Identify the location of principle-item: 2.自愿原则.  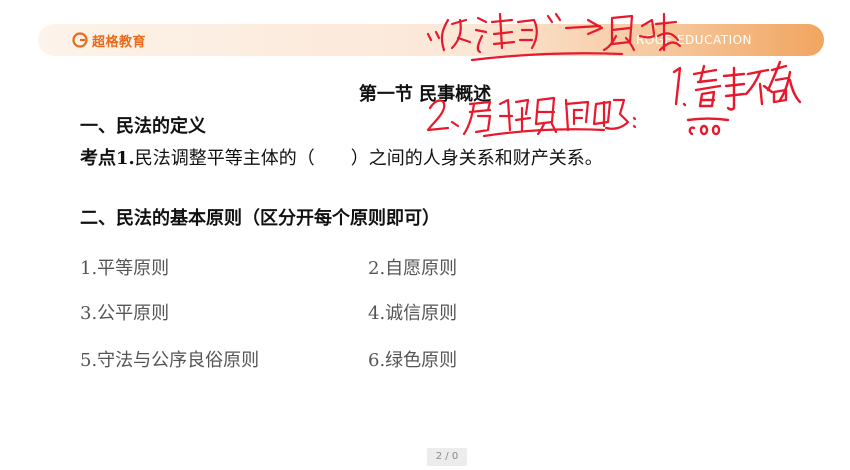
(413, 268).